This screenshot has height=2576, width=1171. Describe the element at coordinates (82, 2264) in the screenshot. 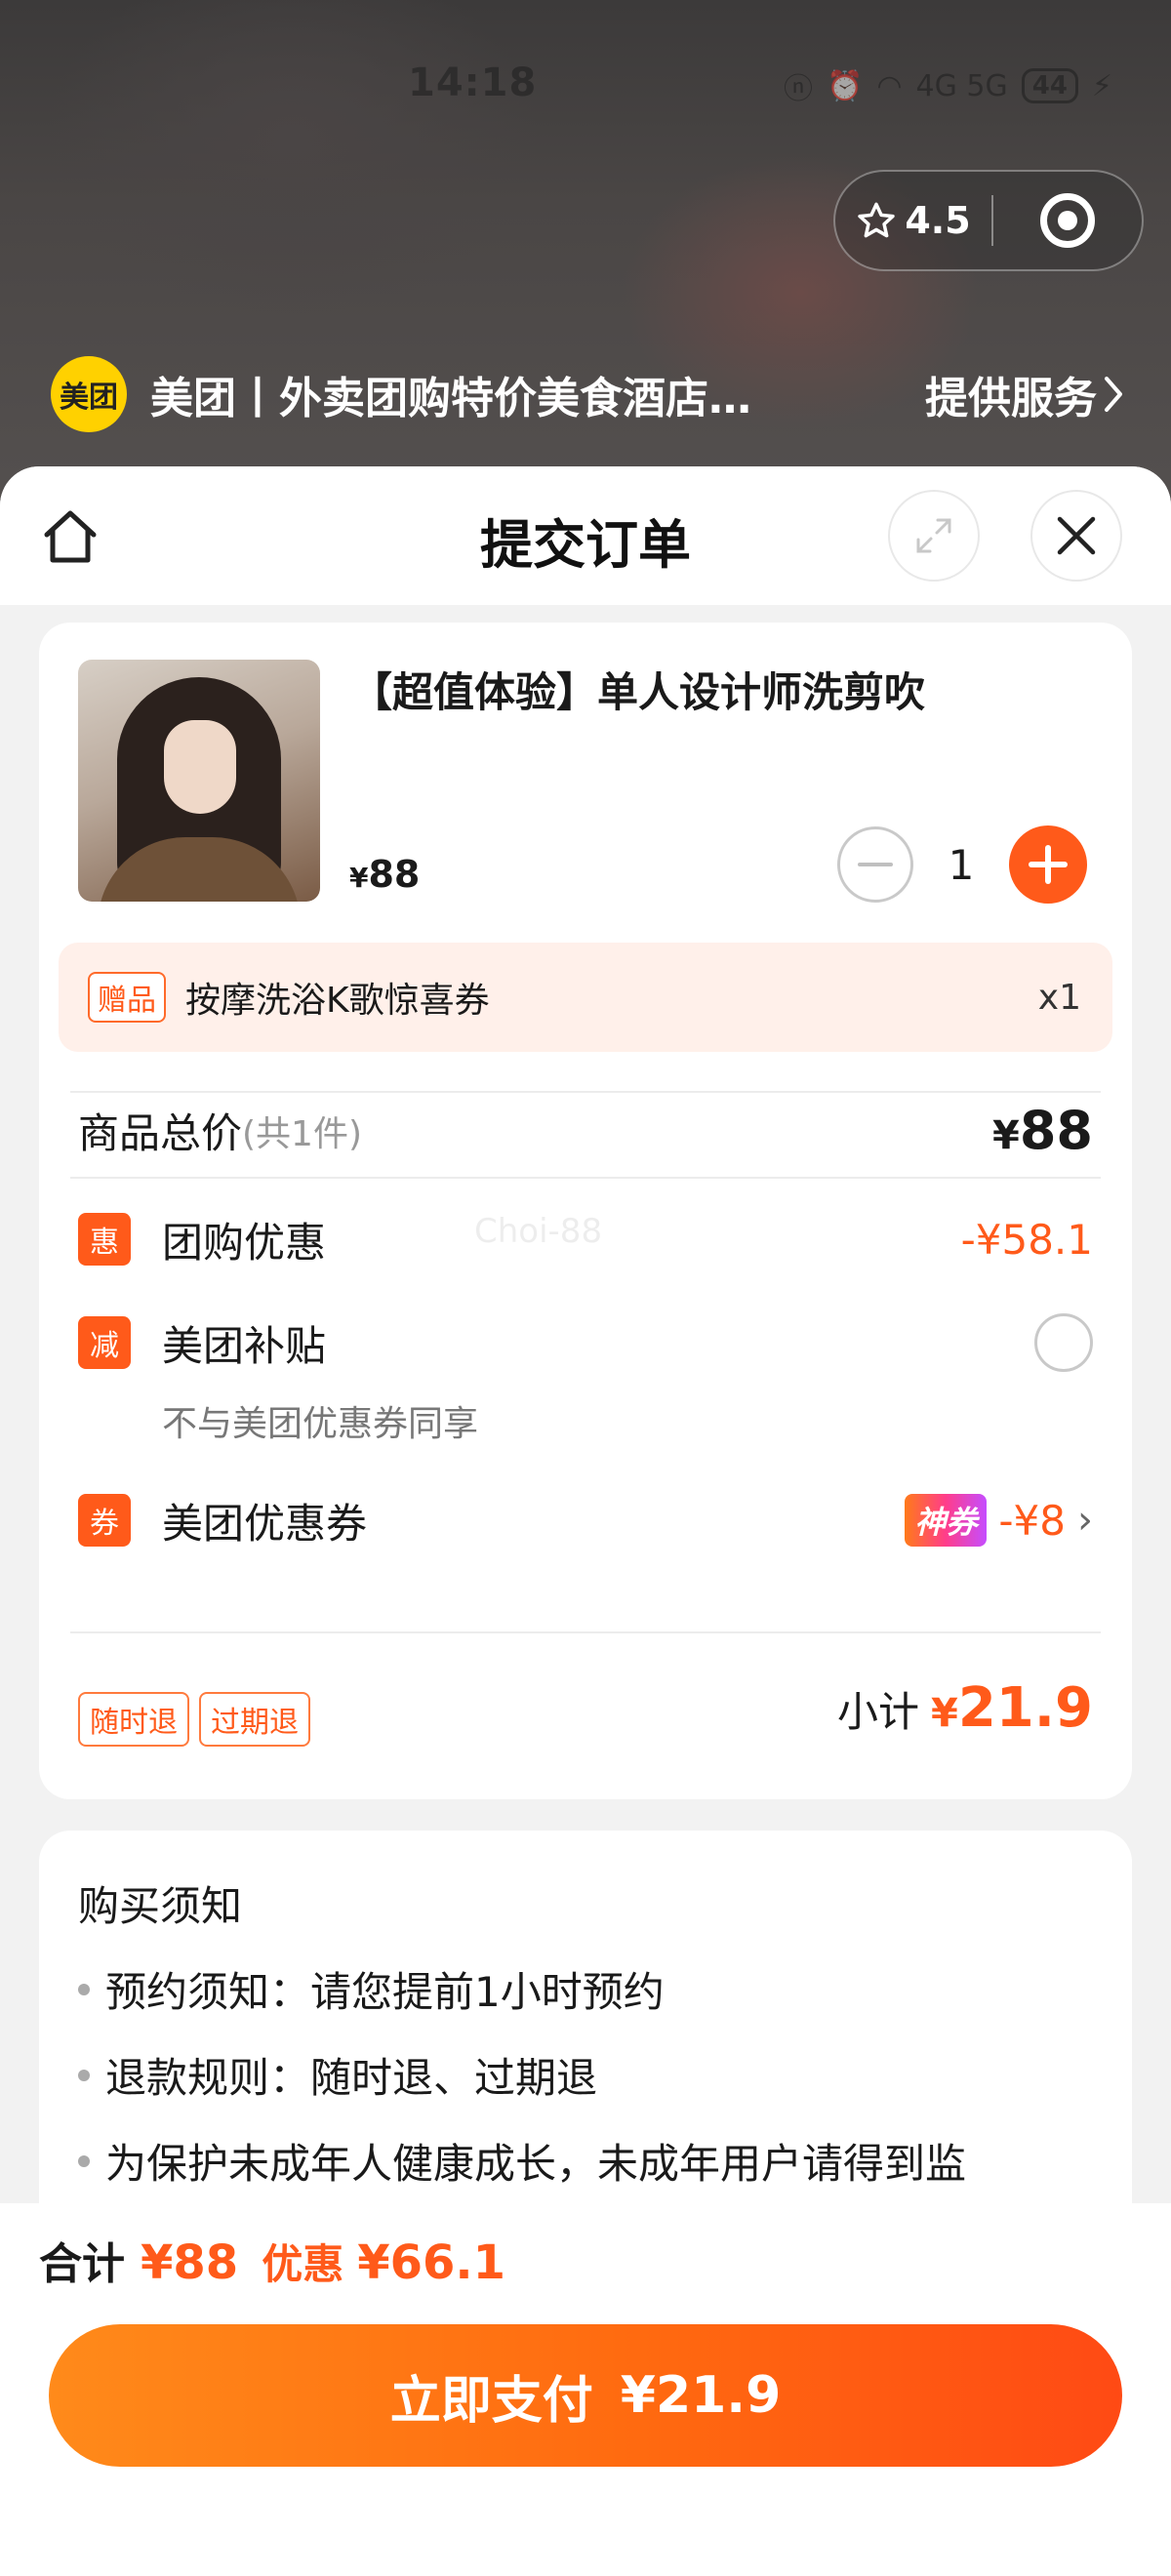

I see `sum-label: 合计` at that location.